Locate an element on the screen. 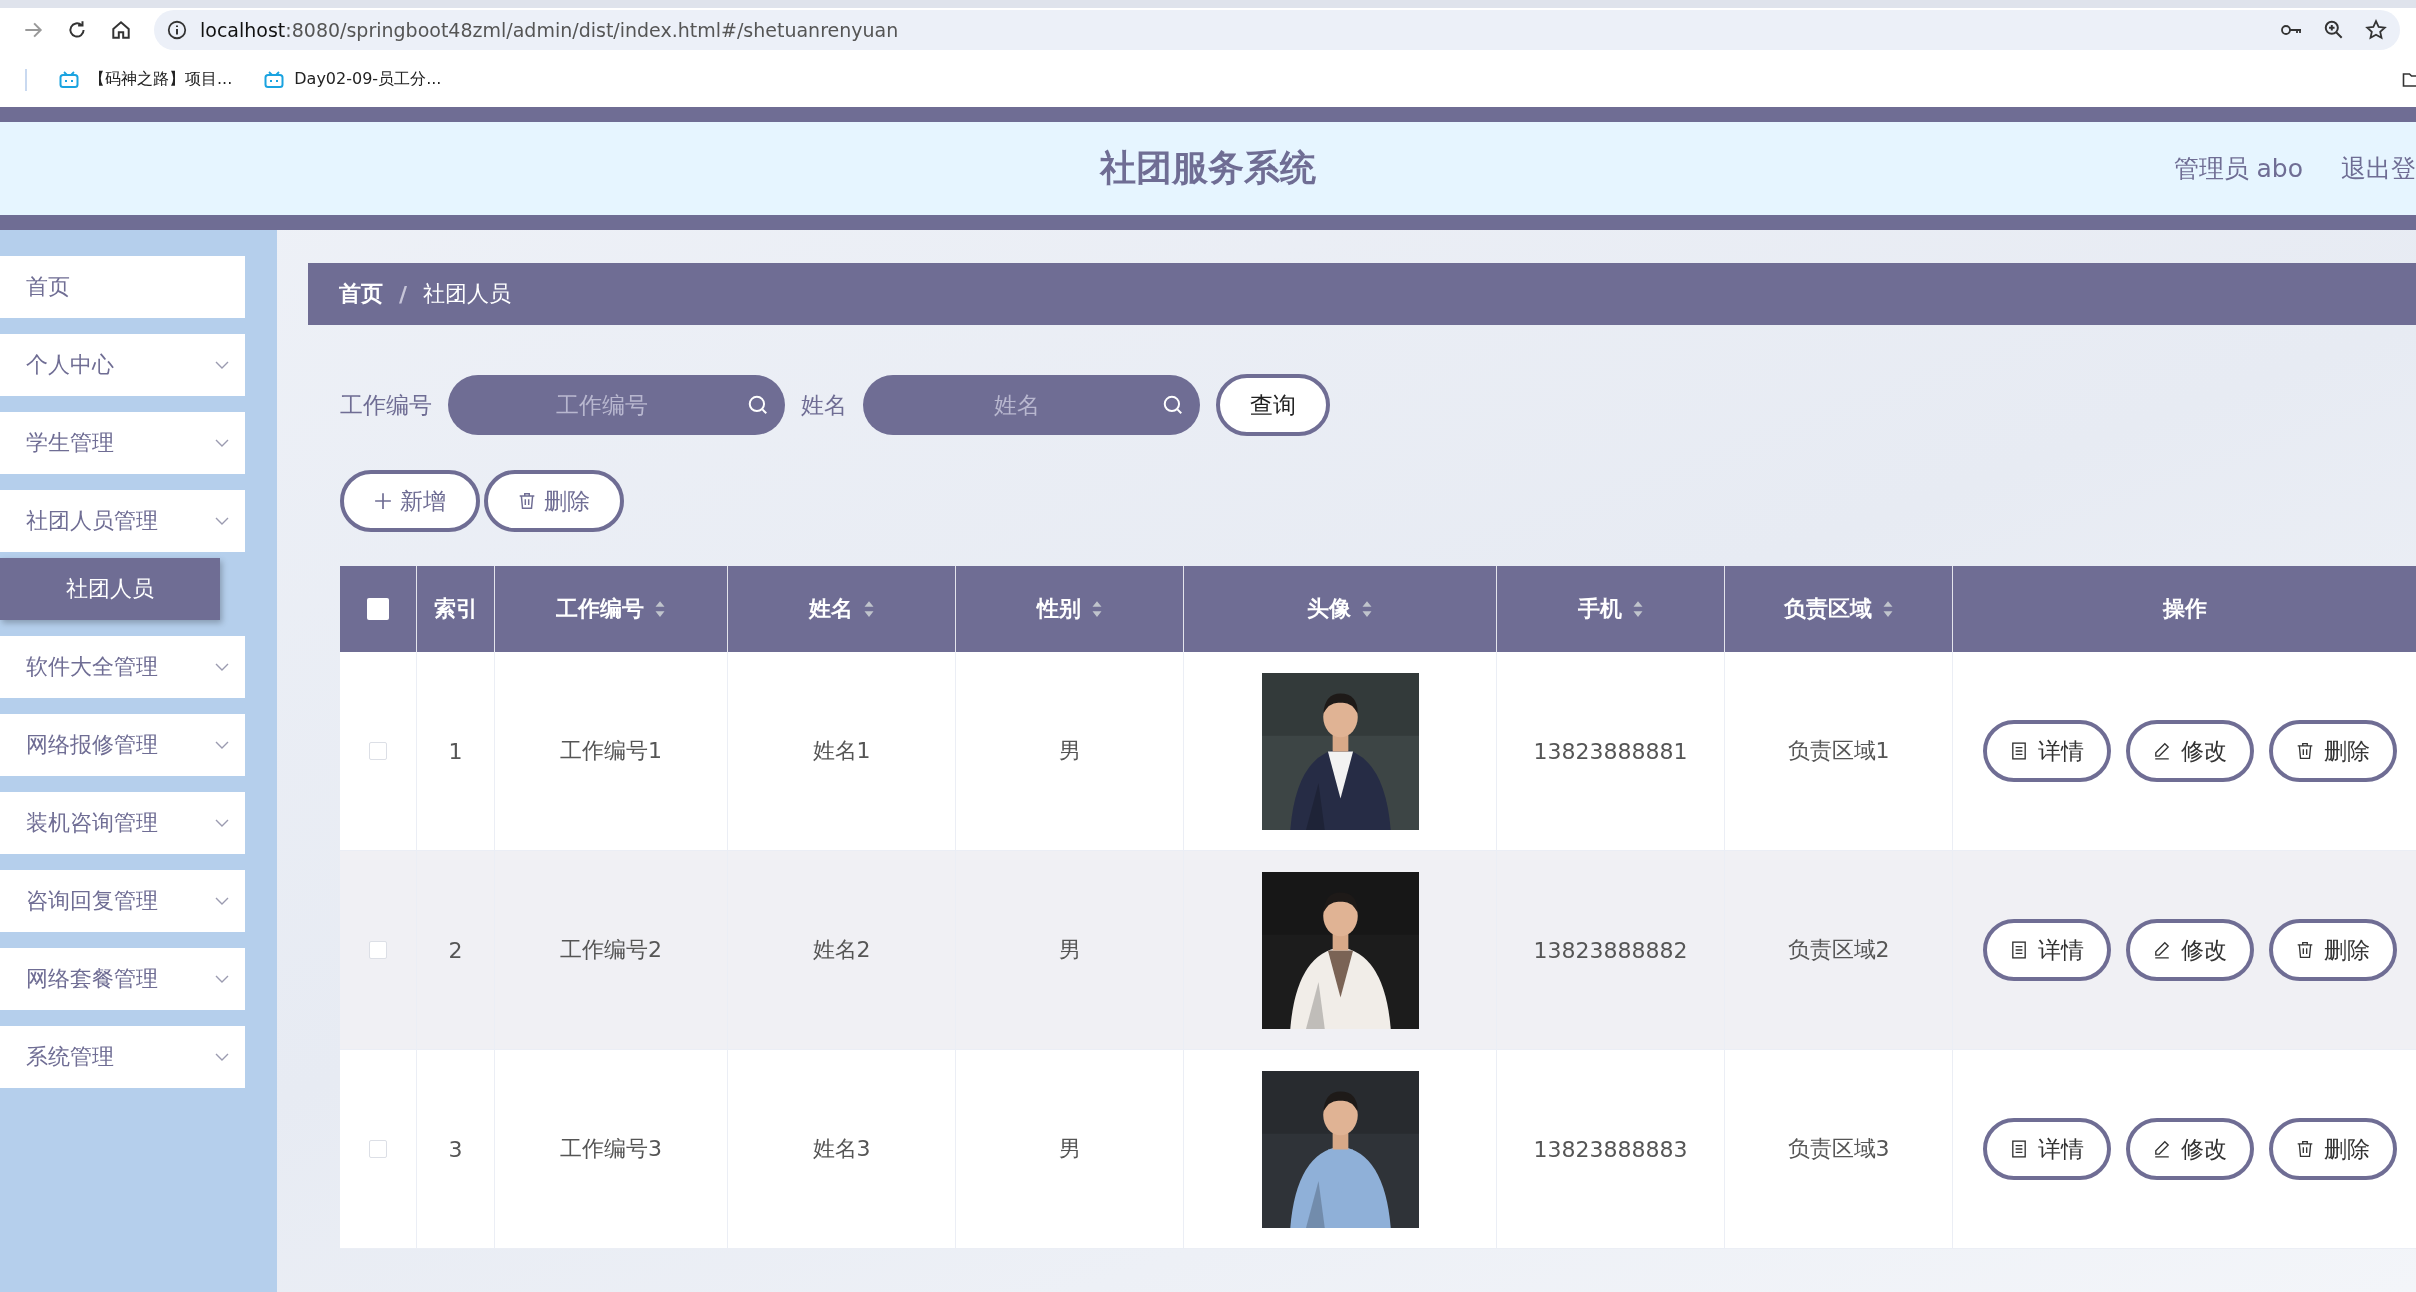  column-header: 操作 is located at coordinates (2184, 609).